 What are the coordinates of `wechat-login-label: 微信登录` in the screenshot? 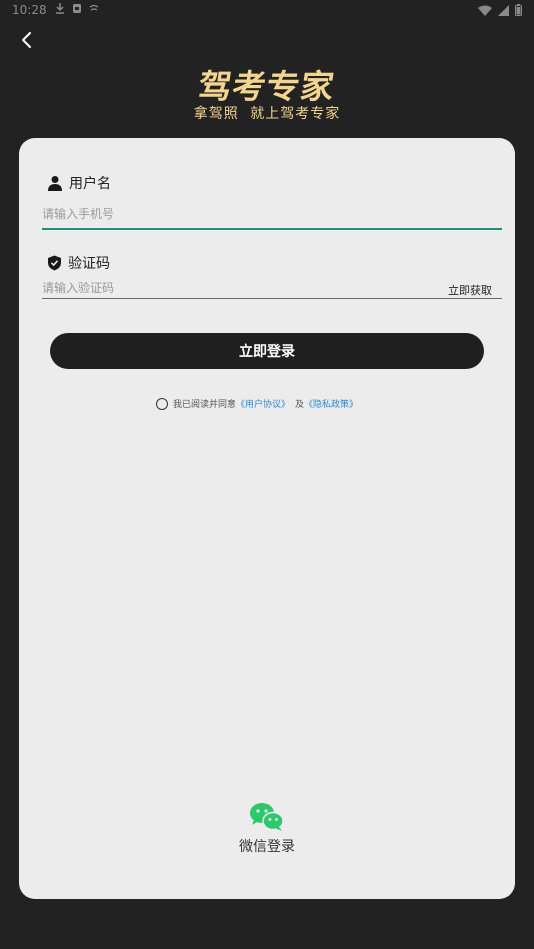 It's located at (267, 847).